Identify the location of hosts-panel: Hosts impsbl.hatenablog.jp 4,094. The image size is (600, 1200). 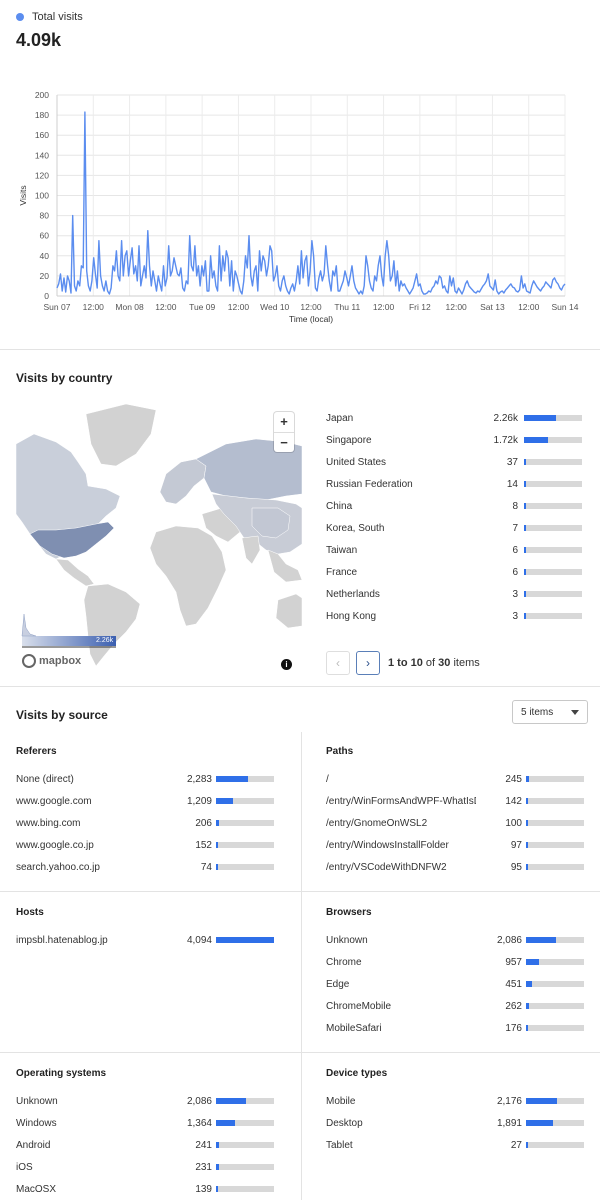
(152, 929).